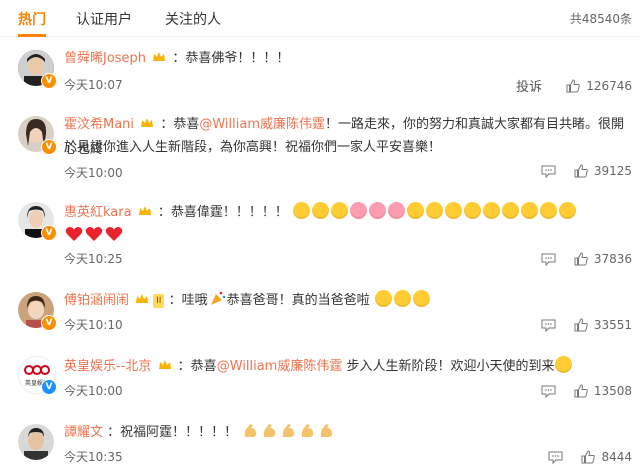 The height and width of the screenshot is (473, 640). I want to click on comment-author: 曾舜晞Joseph, so click(105, 58).